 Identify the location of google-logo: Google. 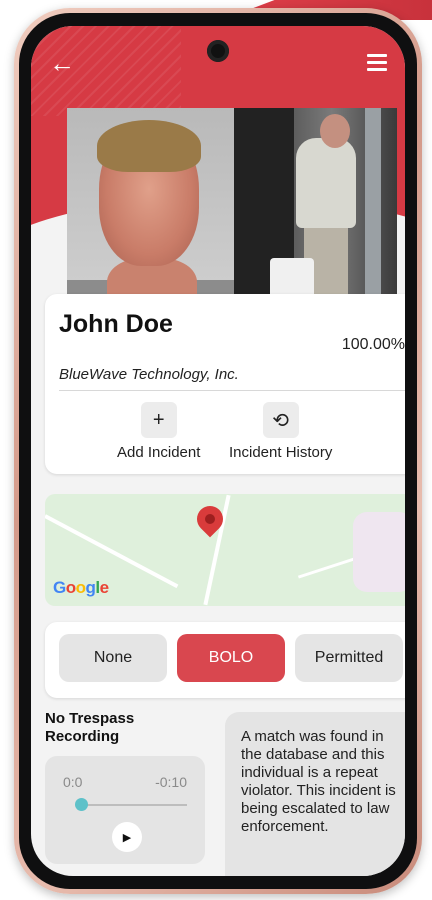
(81, 587).